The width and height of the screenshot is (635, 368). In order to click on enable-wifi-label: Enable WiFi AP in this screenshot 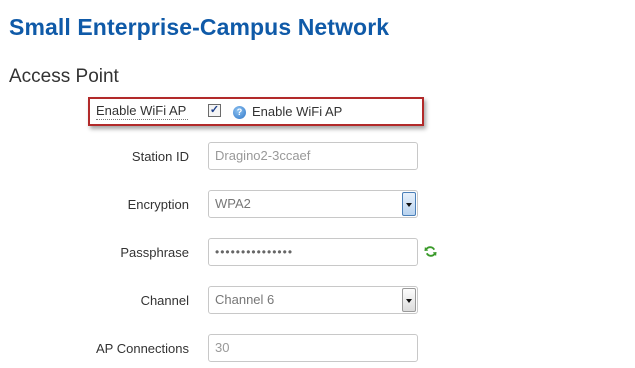, I will do `click(141, 110)`.